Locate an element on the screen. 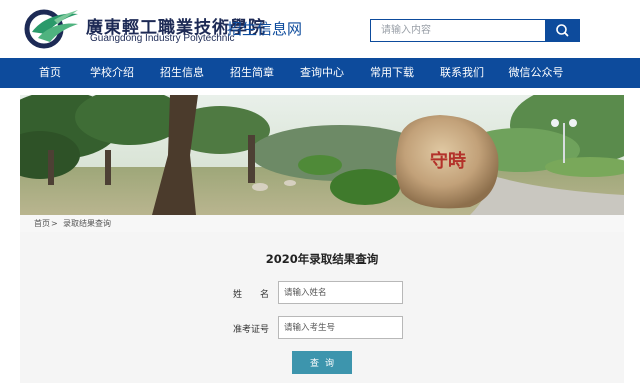 This screenshot has height=383, width=640. search-button is located at coordinates (562, 30).